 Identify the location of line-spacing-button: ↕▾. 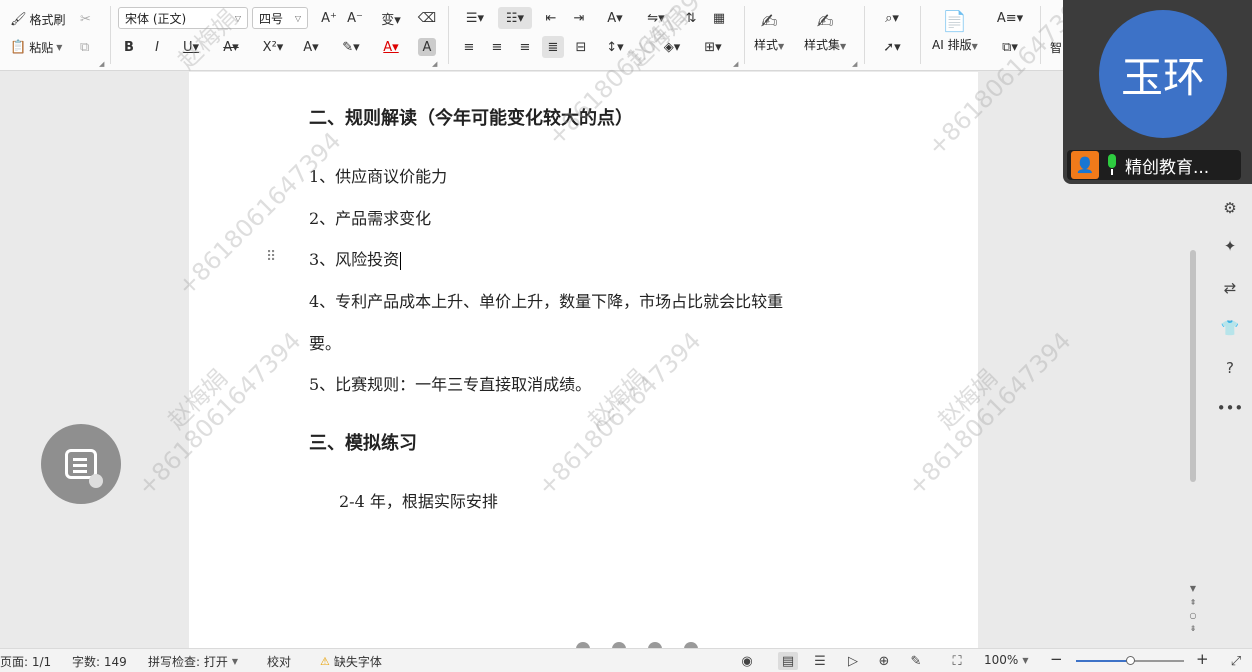
(615, 47).